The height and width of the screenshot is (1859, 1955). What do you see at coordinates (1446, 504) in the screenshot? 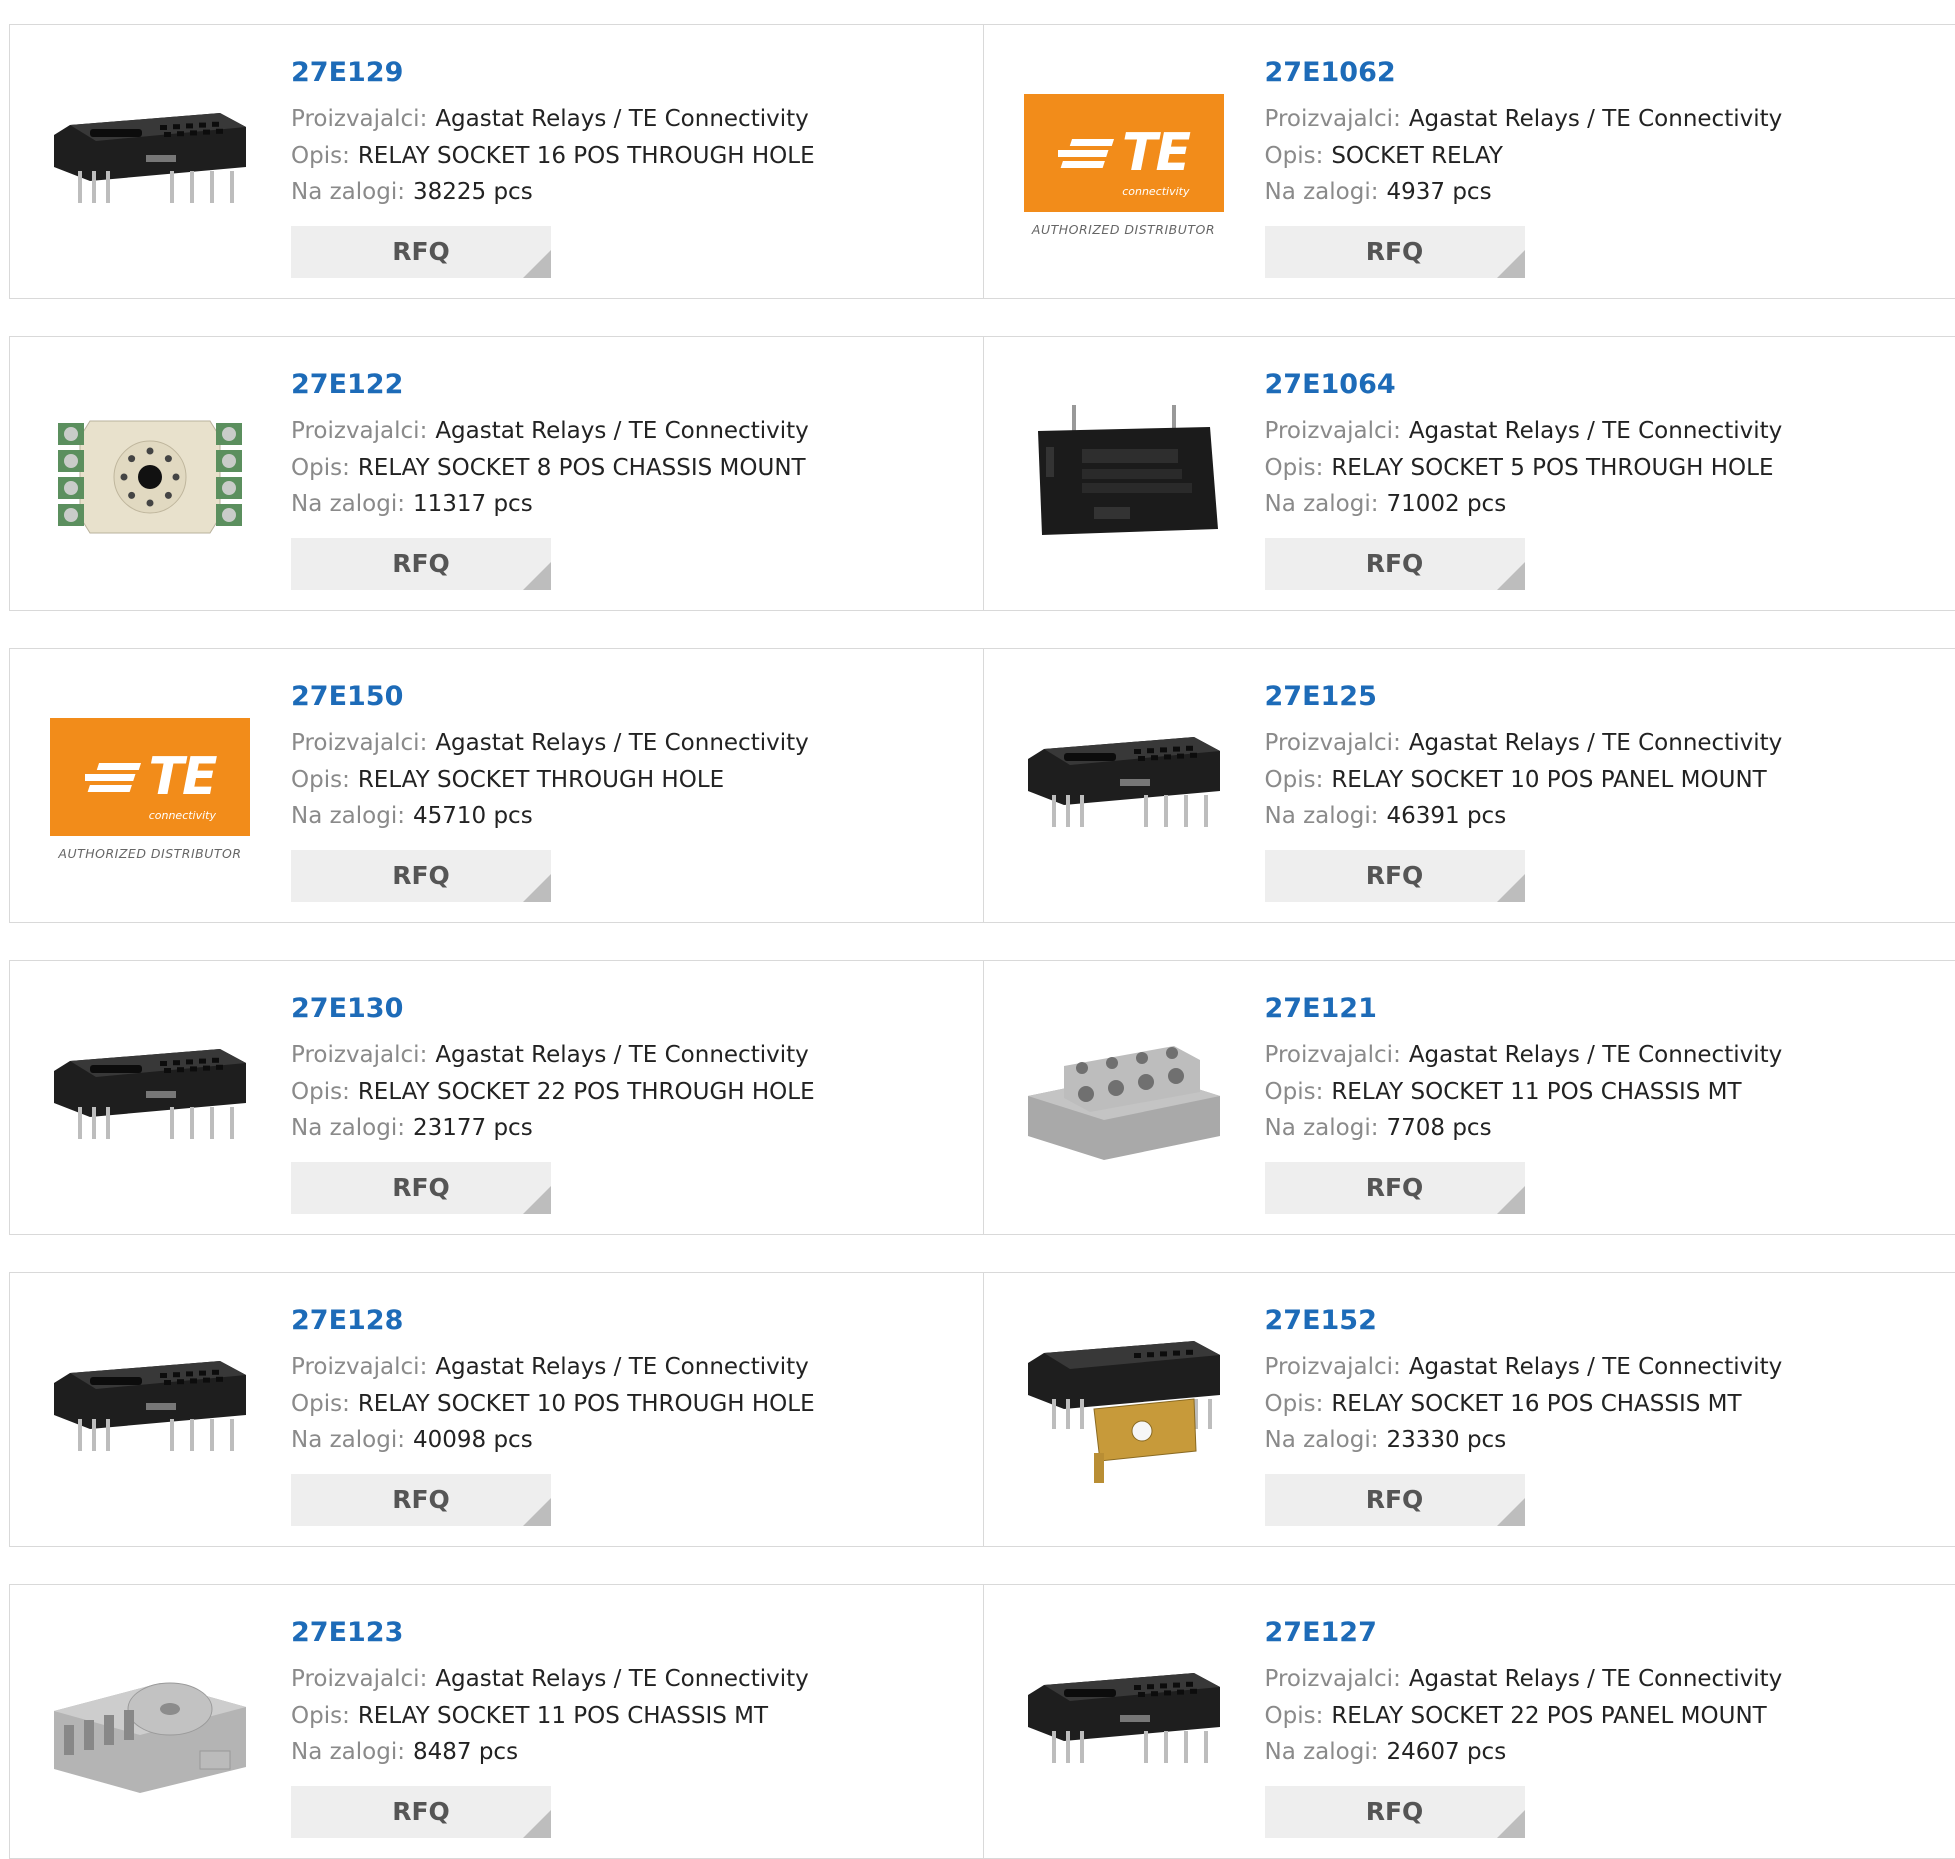
I see `stock-value: 71002 pcs` at bounding box center [1446, 504].